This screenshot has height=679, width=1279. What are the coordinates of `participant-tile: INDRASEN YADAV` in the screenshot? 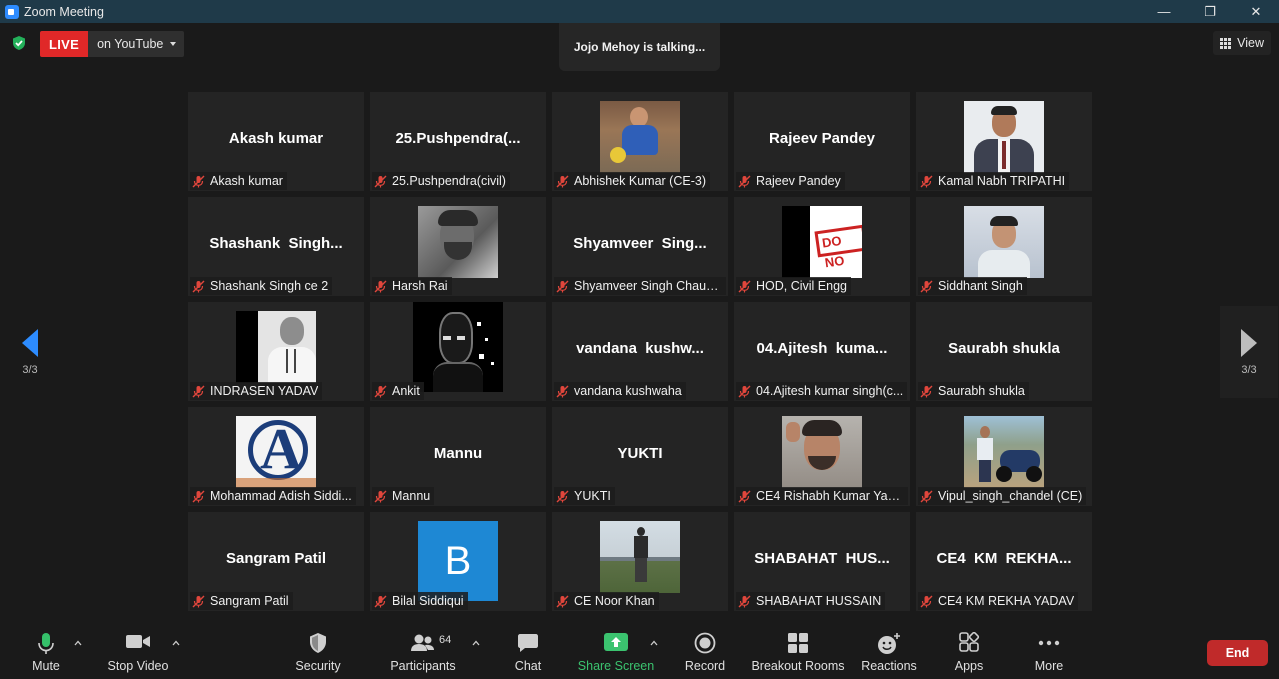 It's located at (276, 351).